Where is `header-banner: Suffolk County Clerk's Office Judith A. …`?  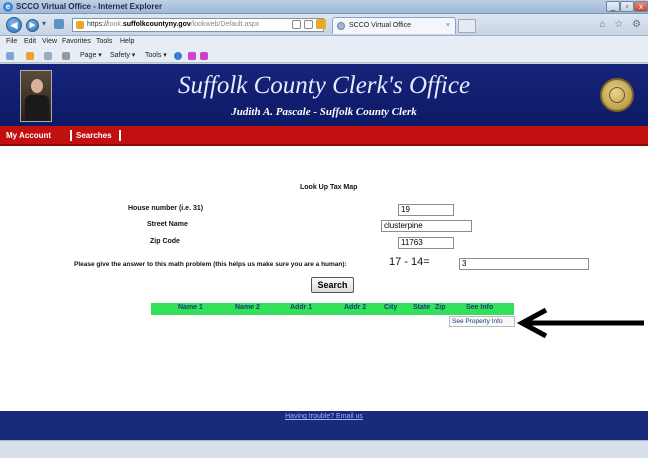
header-banner: Suffolk County Clerk's Office Judith A. … is located at coordinates (324, 95).